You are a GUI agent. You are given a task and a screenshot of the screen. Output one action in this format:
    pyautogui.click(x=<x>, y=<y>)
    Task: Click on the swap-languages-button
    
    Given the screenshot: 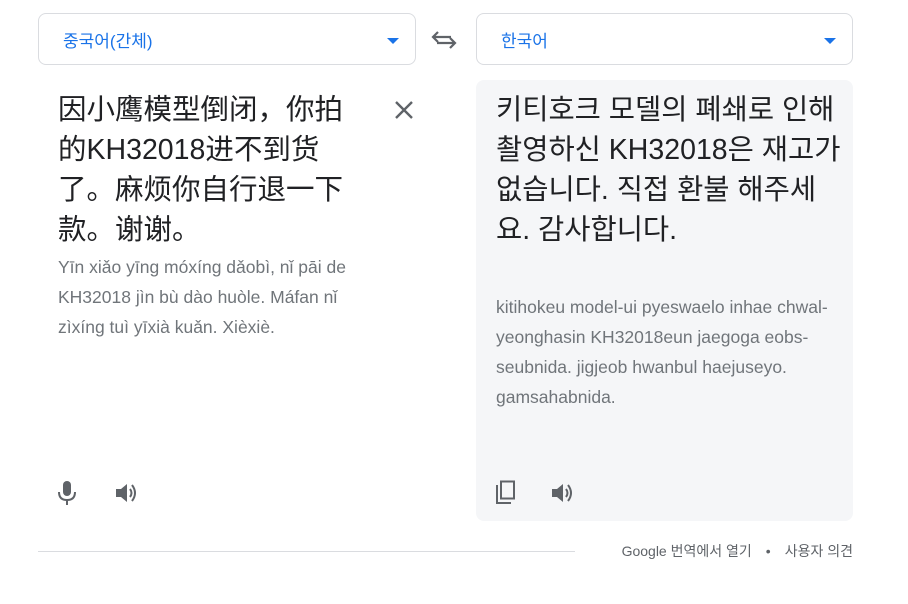 What is the action you would take?
    pyautogui.click(x=444, y=40)
    